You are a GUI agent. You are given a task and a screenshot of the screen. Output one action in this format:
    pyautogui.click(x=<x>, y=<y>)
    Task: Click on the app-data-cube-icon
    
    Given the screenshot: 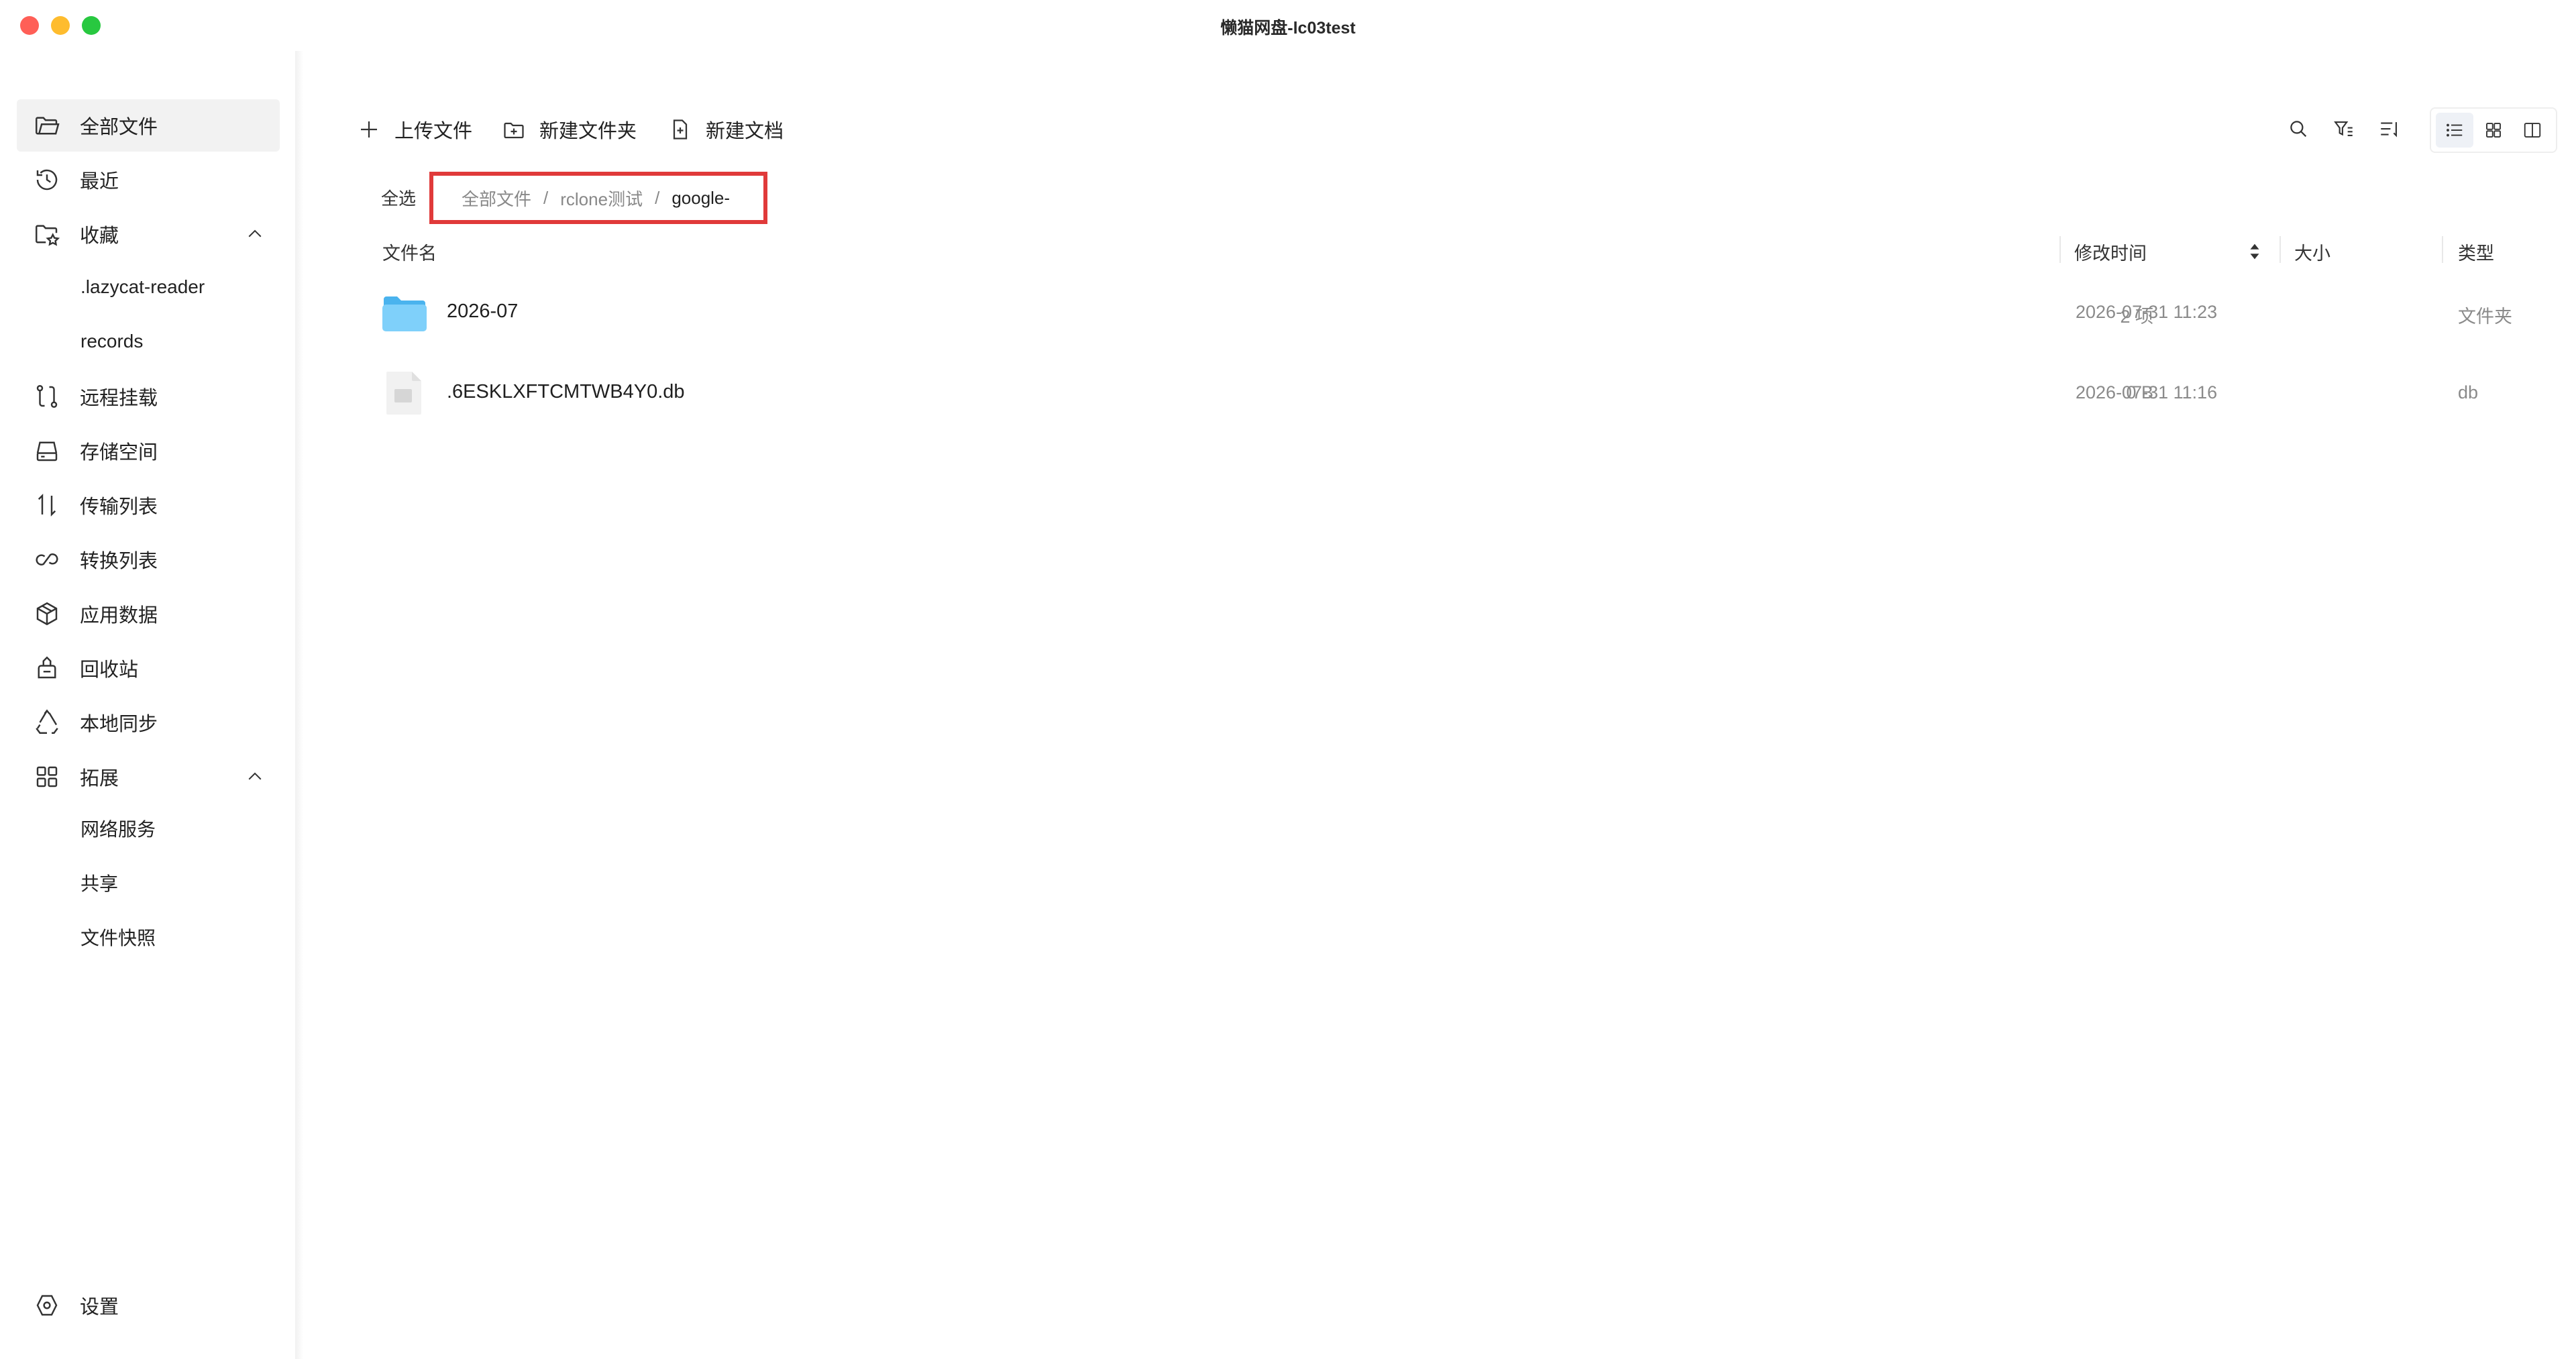 What is the action you would take?
    pyautogui.click(x=47, y=614)
    